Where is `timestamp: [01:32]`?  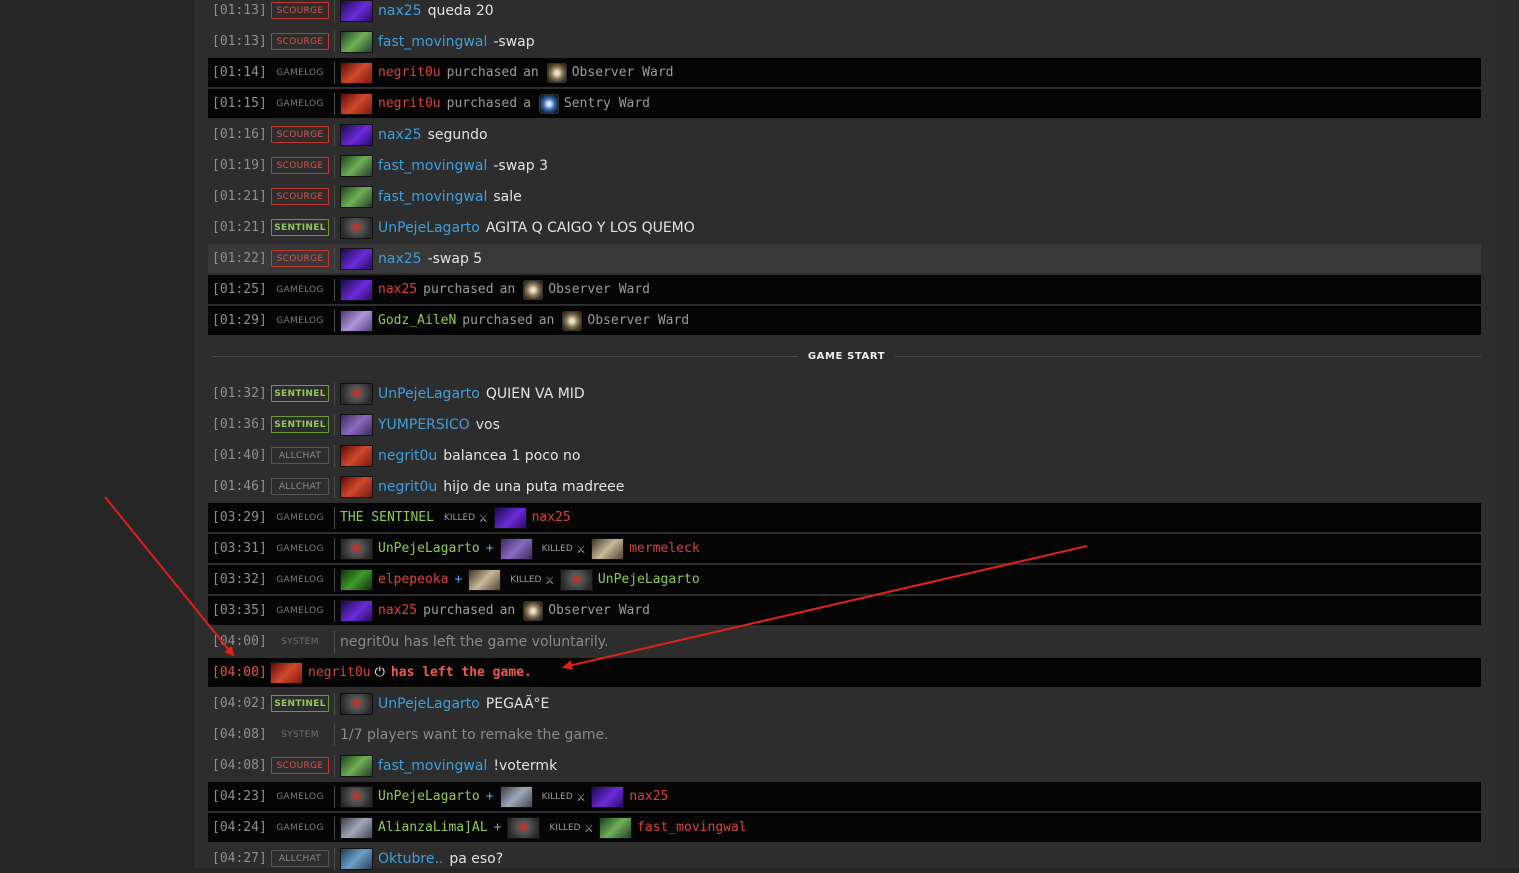
timestamp: [01:32] is located at coordinates (239, 393).